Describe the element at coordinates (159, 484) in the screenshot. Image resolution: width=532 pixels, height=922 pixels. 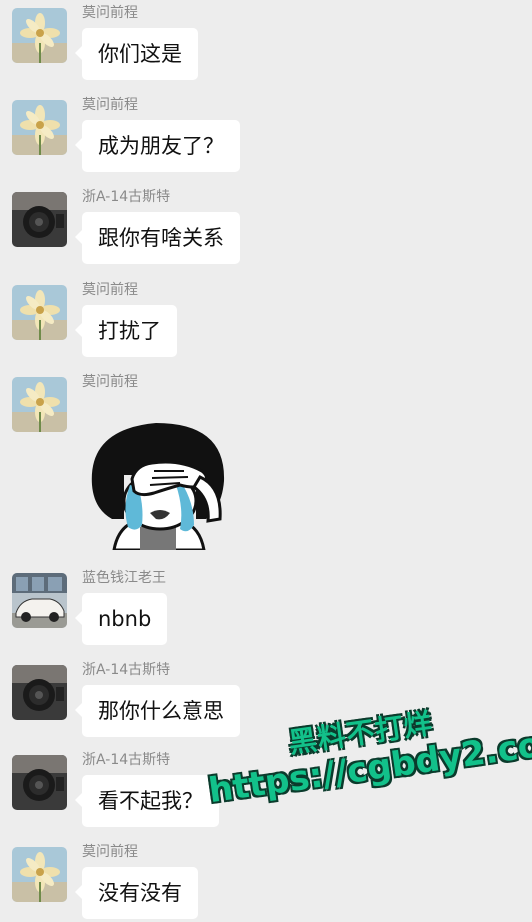
I see `crying-face-sticker` at that location.